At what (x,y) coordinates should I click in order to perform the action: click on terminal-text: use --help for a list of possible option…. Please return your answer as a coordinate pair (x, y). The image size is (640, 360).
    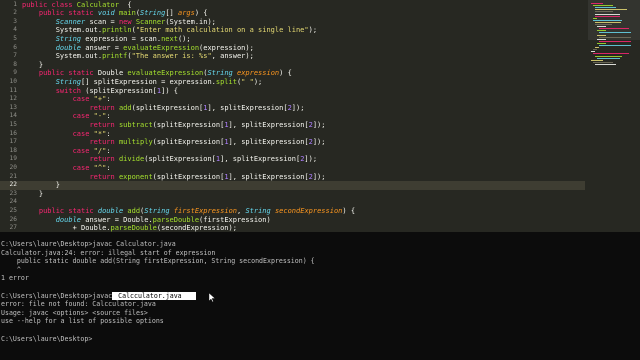
    Looking at the image, I should click on (82, 321).